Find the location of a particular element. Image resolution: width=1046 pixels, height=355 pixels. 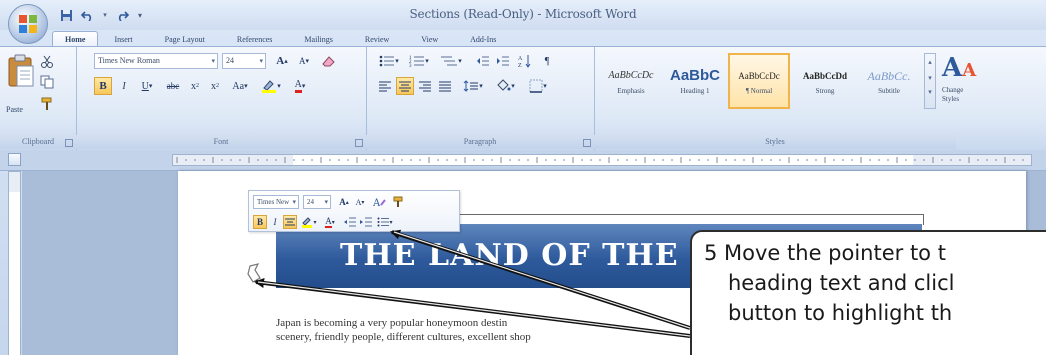

view-ruler-toggle is located at coordinates (14, 159).